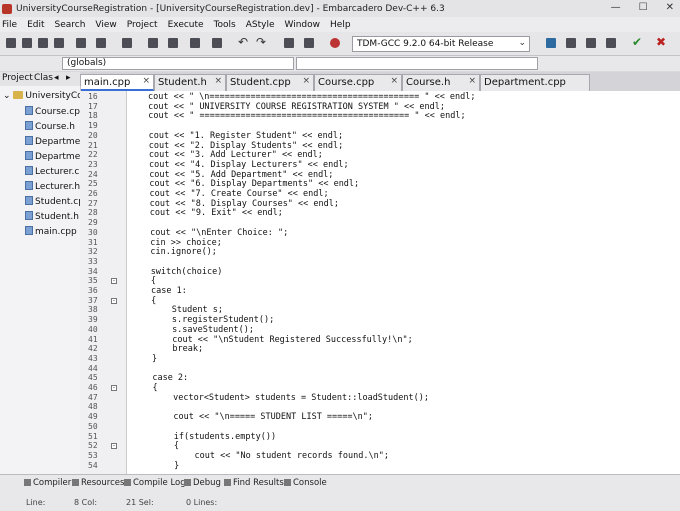 This screenshot has height=511, width=680. I want to click on tab-compile-log: Compile Log, so click(155, 483).